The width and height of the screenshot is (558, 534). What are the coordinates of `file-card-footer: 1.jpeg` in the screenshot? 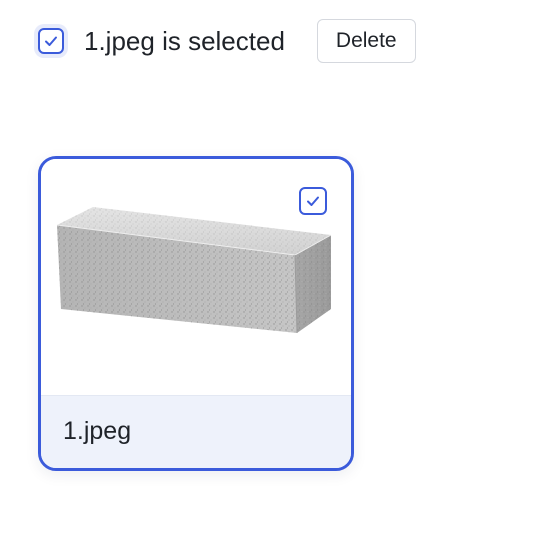 It's located at (196, 431).